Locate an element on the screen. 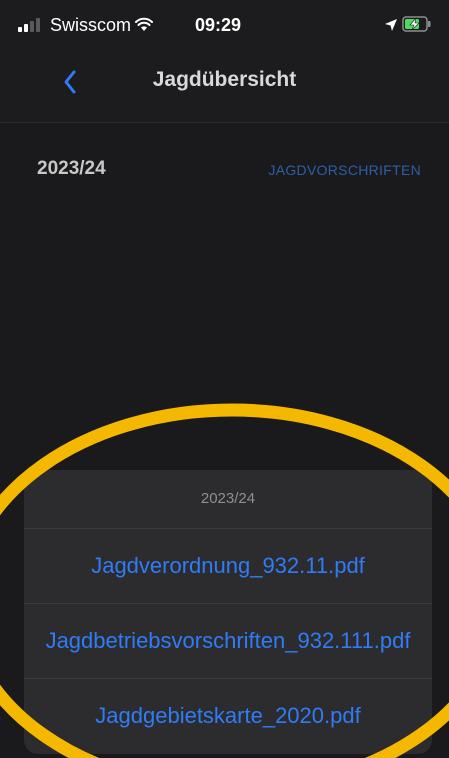 This screenshot has width=449, height=758. page-title: Jagdübersicht is located at coordinates (224, 79).